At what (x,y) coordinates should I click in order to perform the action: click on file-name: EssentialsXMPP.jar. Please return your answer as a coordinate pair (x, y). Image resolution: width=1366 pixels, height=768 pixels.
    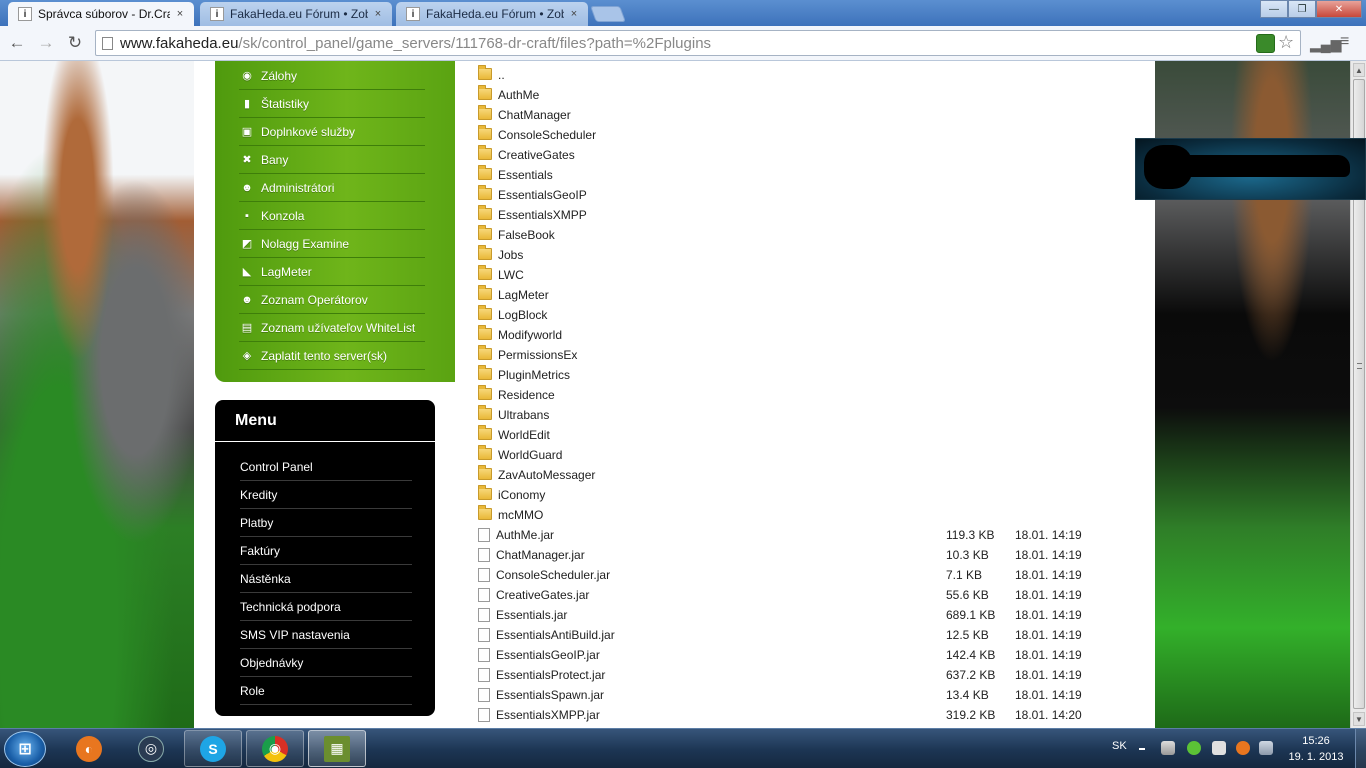
    Looking at the image, I should click on (716, 715).